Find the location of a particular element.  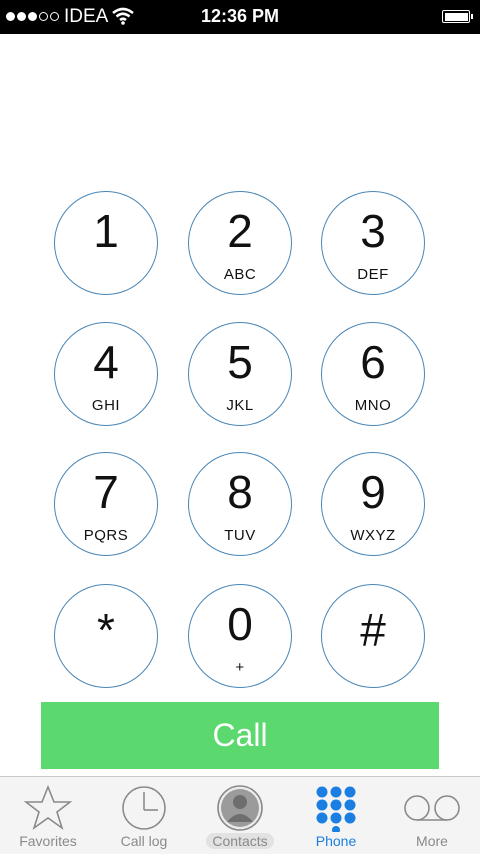

key-6: 6 MNO is located at coordinates (373, 374).